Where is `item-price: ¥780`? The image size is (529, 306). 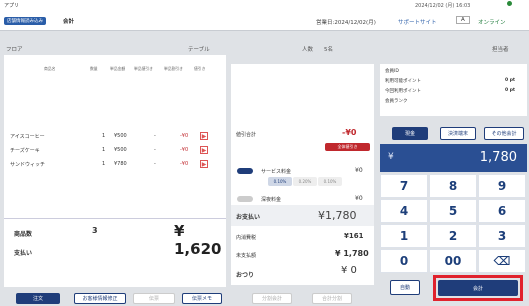
item-price: ¥780 is located at coordinates (120, 164).